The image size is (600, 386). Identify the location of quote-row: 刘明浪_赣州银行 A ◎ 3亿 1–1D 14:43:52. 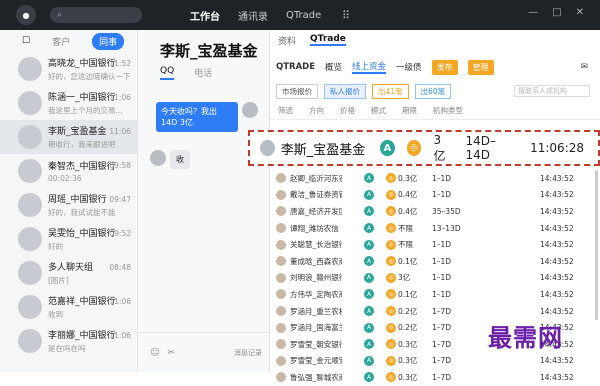
(435, 278).